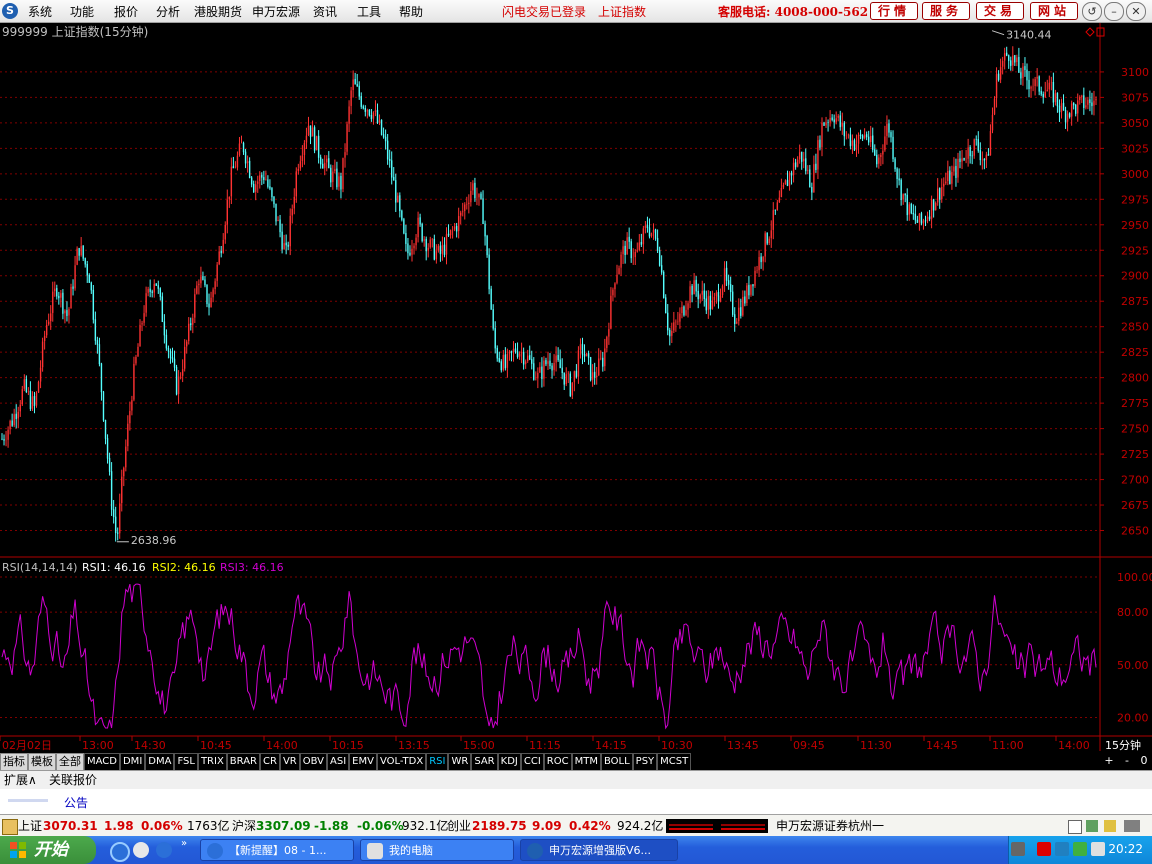  Describe the element at coordinates (1018, 849) in the screenshot. I see `keyboard-icon` at that location.